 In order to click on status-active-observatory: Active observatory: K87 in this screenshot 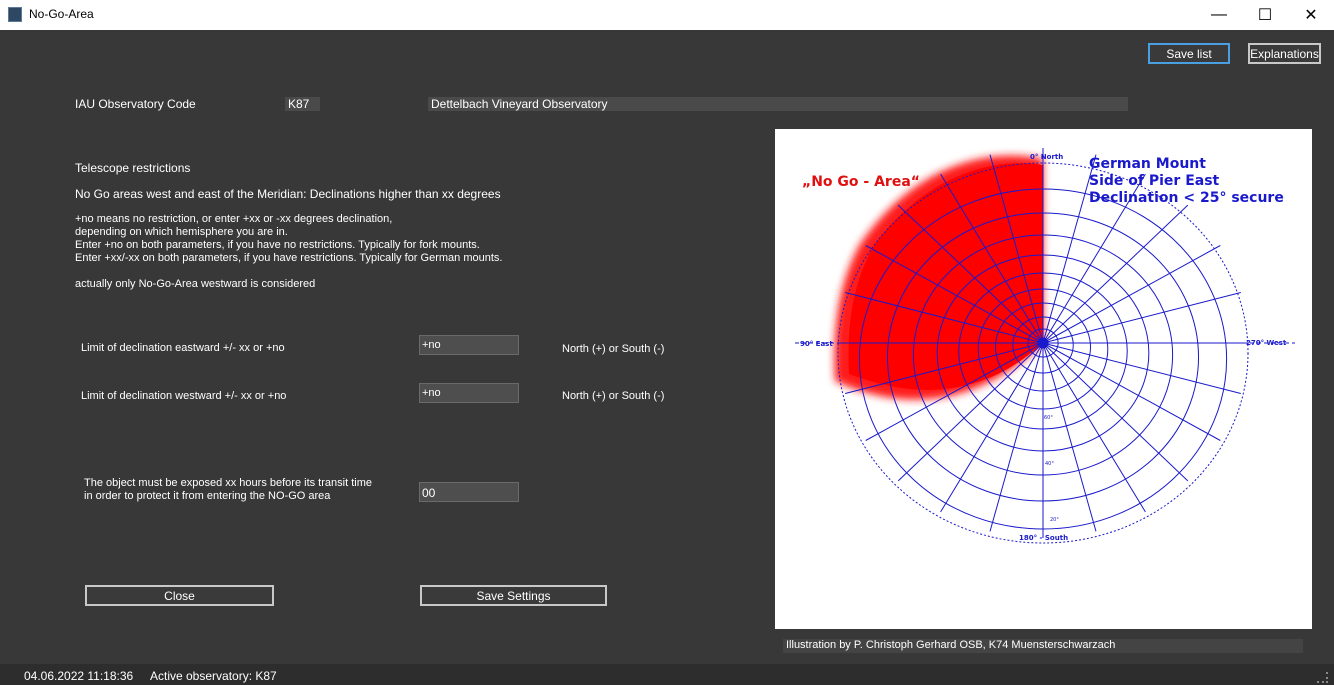, I will do `click(213, 676)`.